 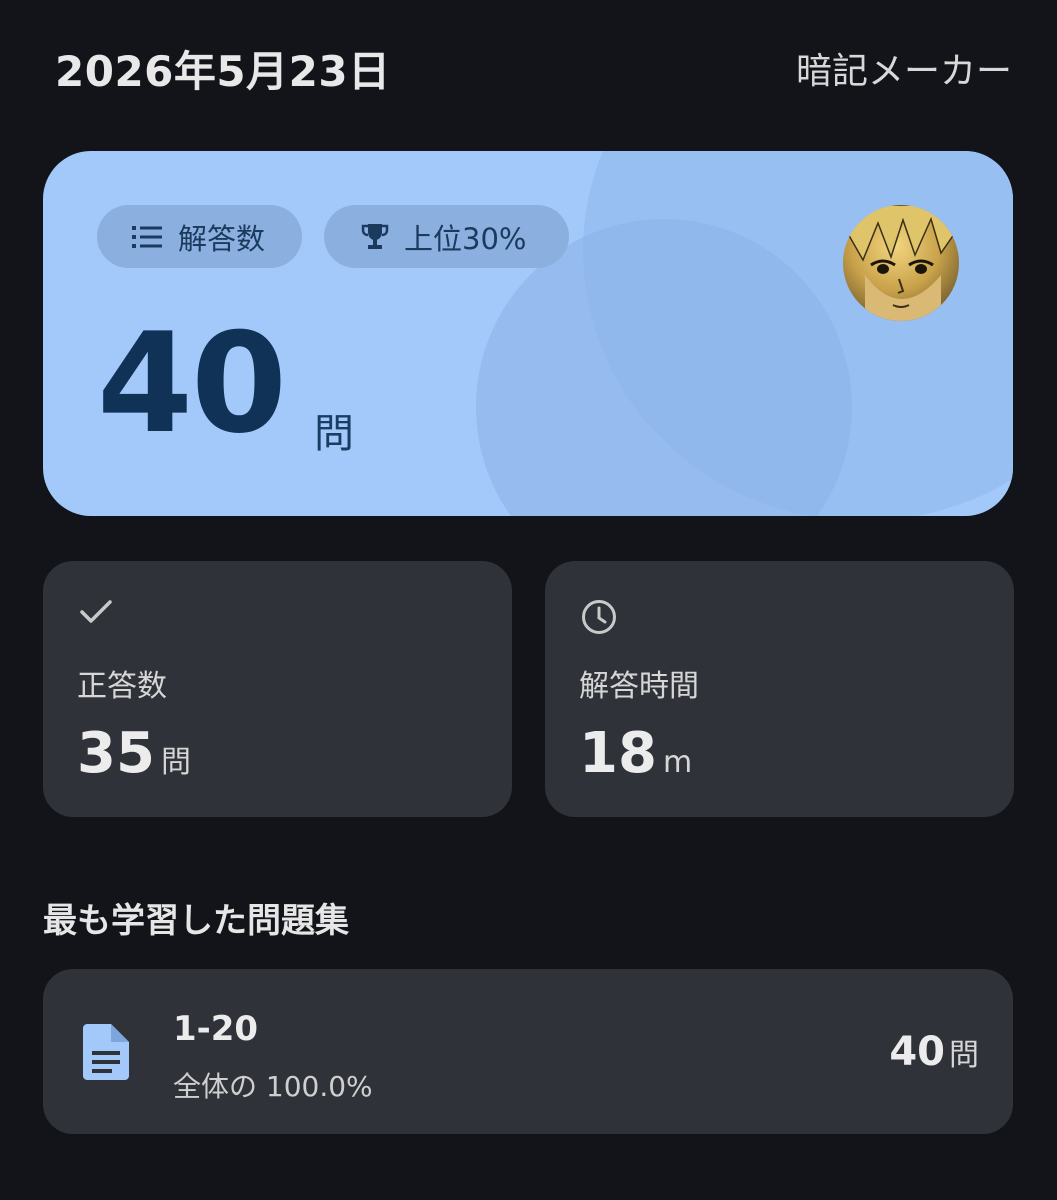 I want to click on list-icon, so click(x=147, y=236).